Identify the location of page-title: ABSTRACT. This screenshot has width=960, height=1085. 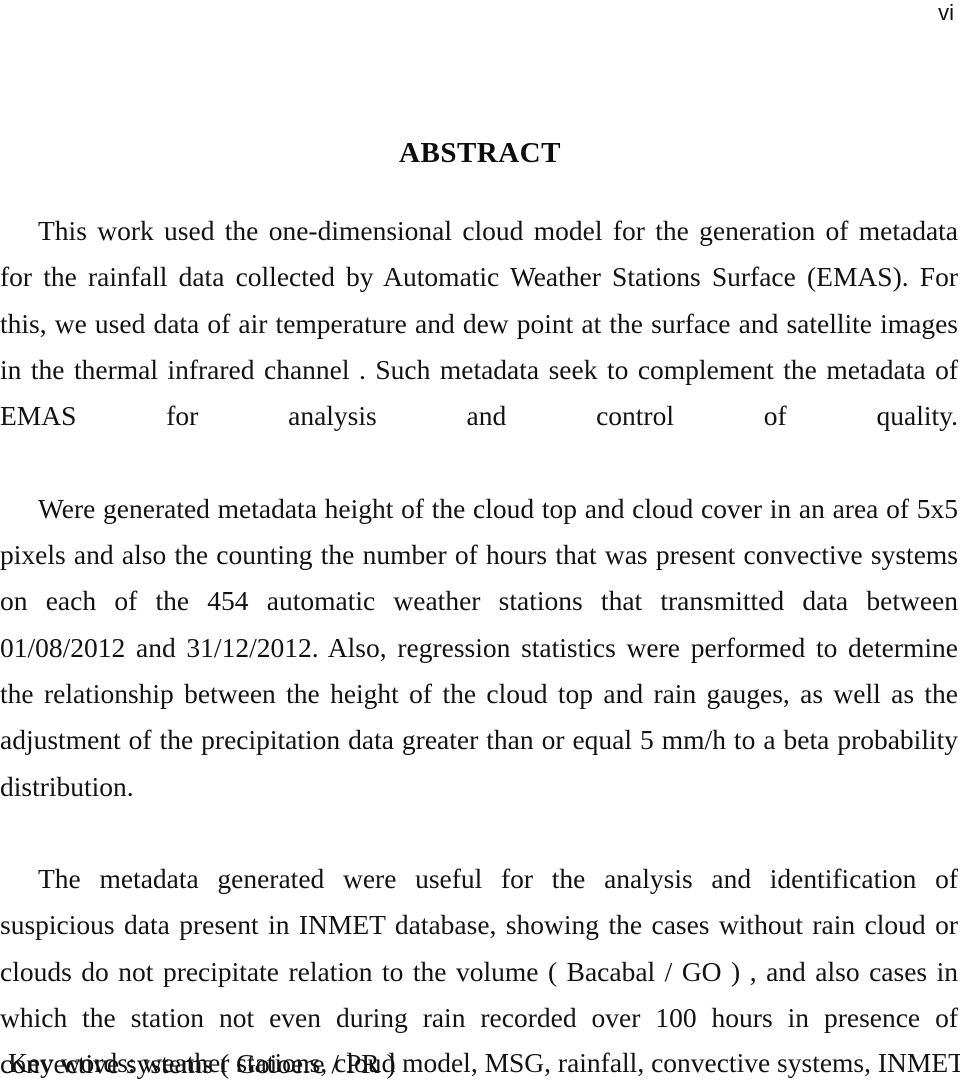
(480, 153).